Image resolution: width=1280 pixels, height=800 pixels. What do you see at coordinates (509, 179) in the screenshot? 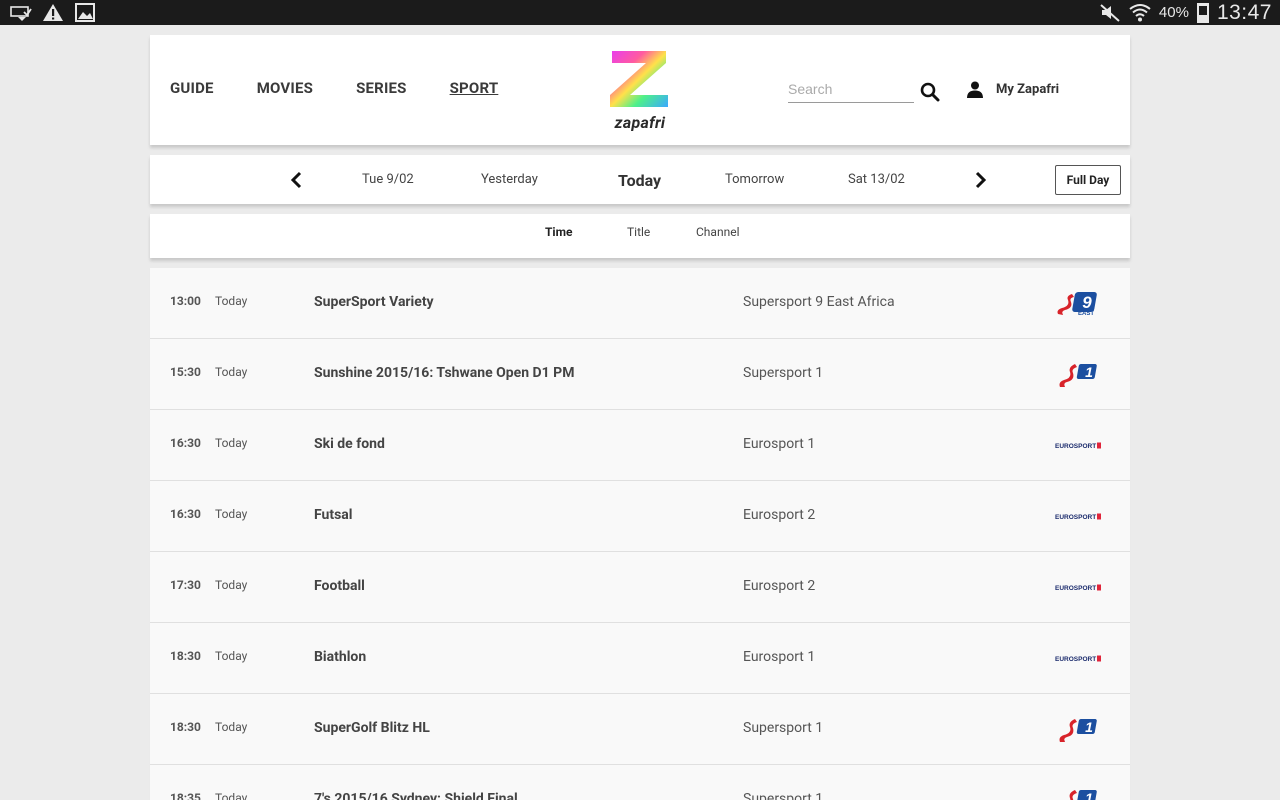
I see `date-yesterday: Yesterday` at bounding box center [509, 179].